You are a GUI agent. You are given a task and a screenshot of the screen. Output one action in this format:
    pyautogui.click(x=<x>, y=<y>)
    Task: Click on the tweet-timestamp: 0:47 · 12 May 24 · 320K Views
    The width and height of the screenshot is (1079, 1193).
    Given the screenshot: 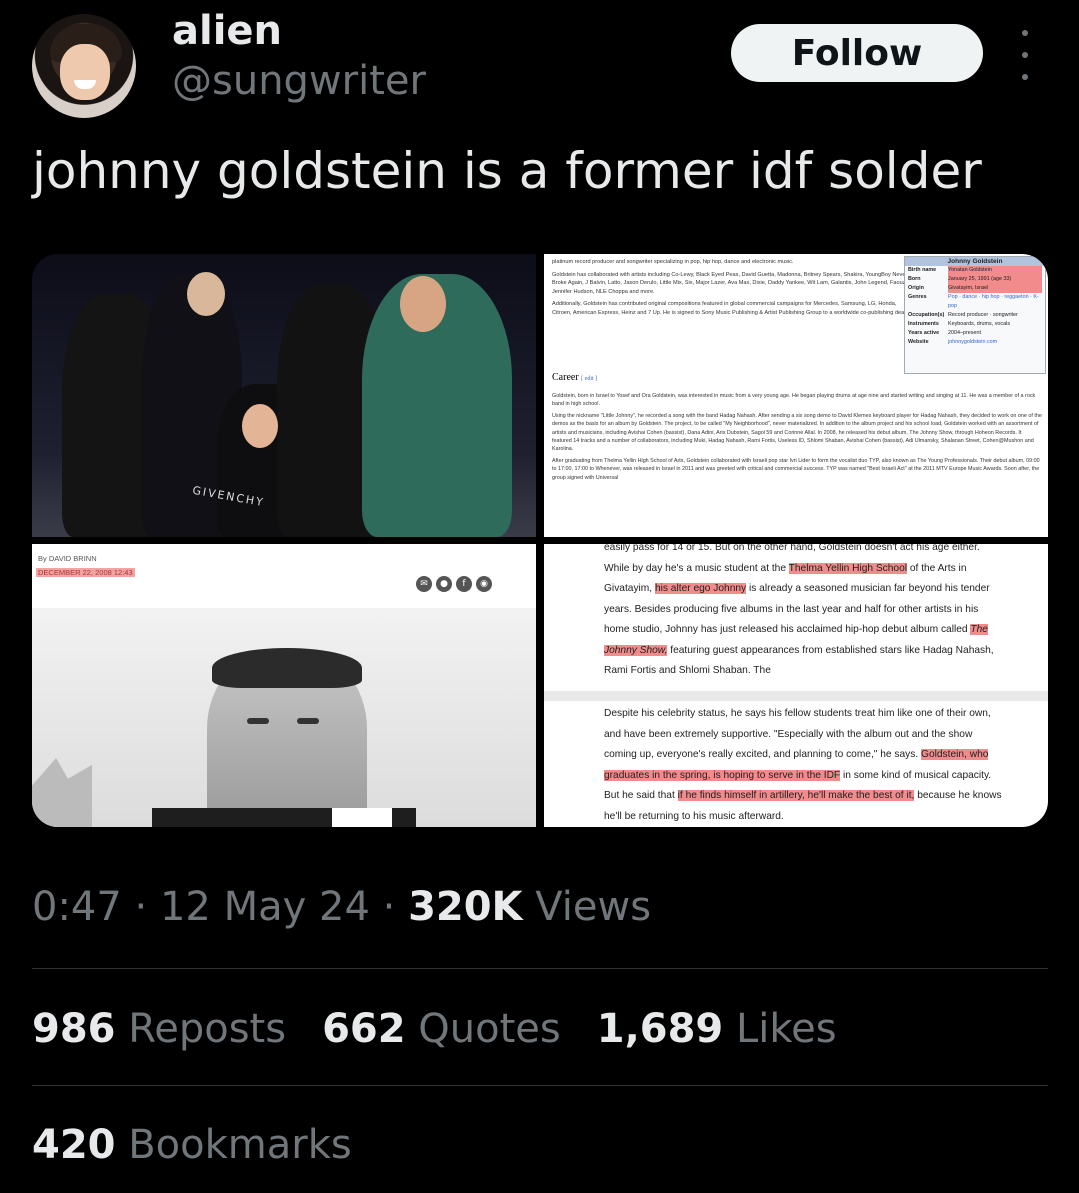 What is the action you would take?
    pyautogui.click(x=341, y=907)
    